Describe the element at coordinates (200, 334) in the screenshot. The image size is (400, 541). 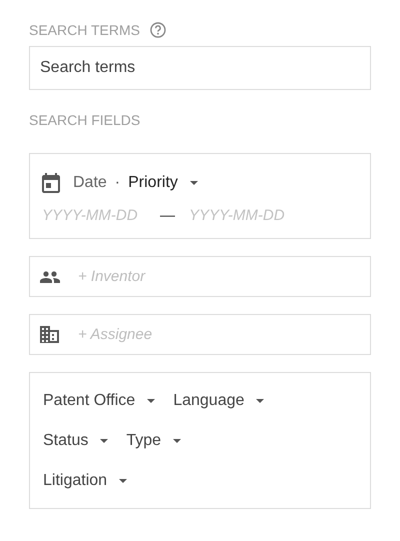
I see `assignee-field: + Assignee` at that location.